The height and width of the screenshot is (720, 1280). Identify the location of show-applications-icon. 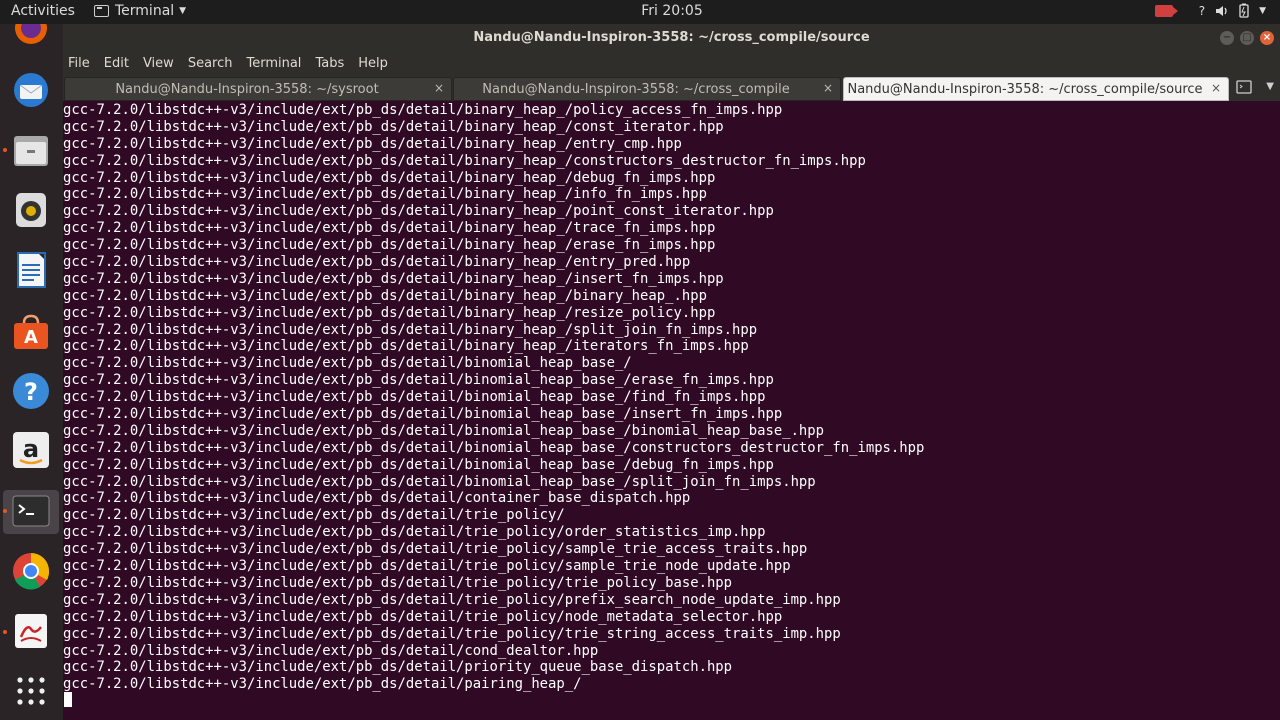
(31, 691).